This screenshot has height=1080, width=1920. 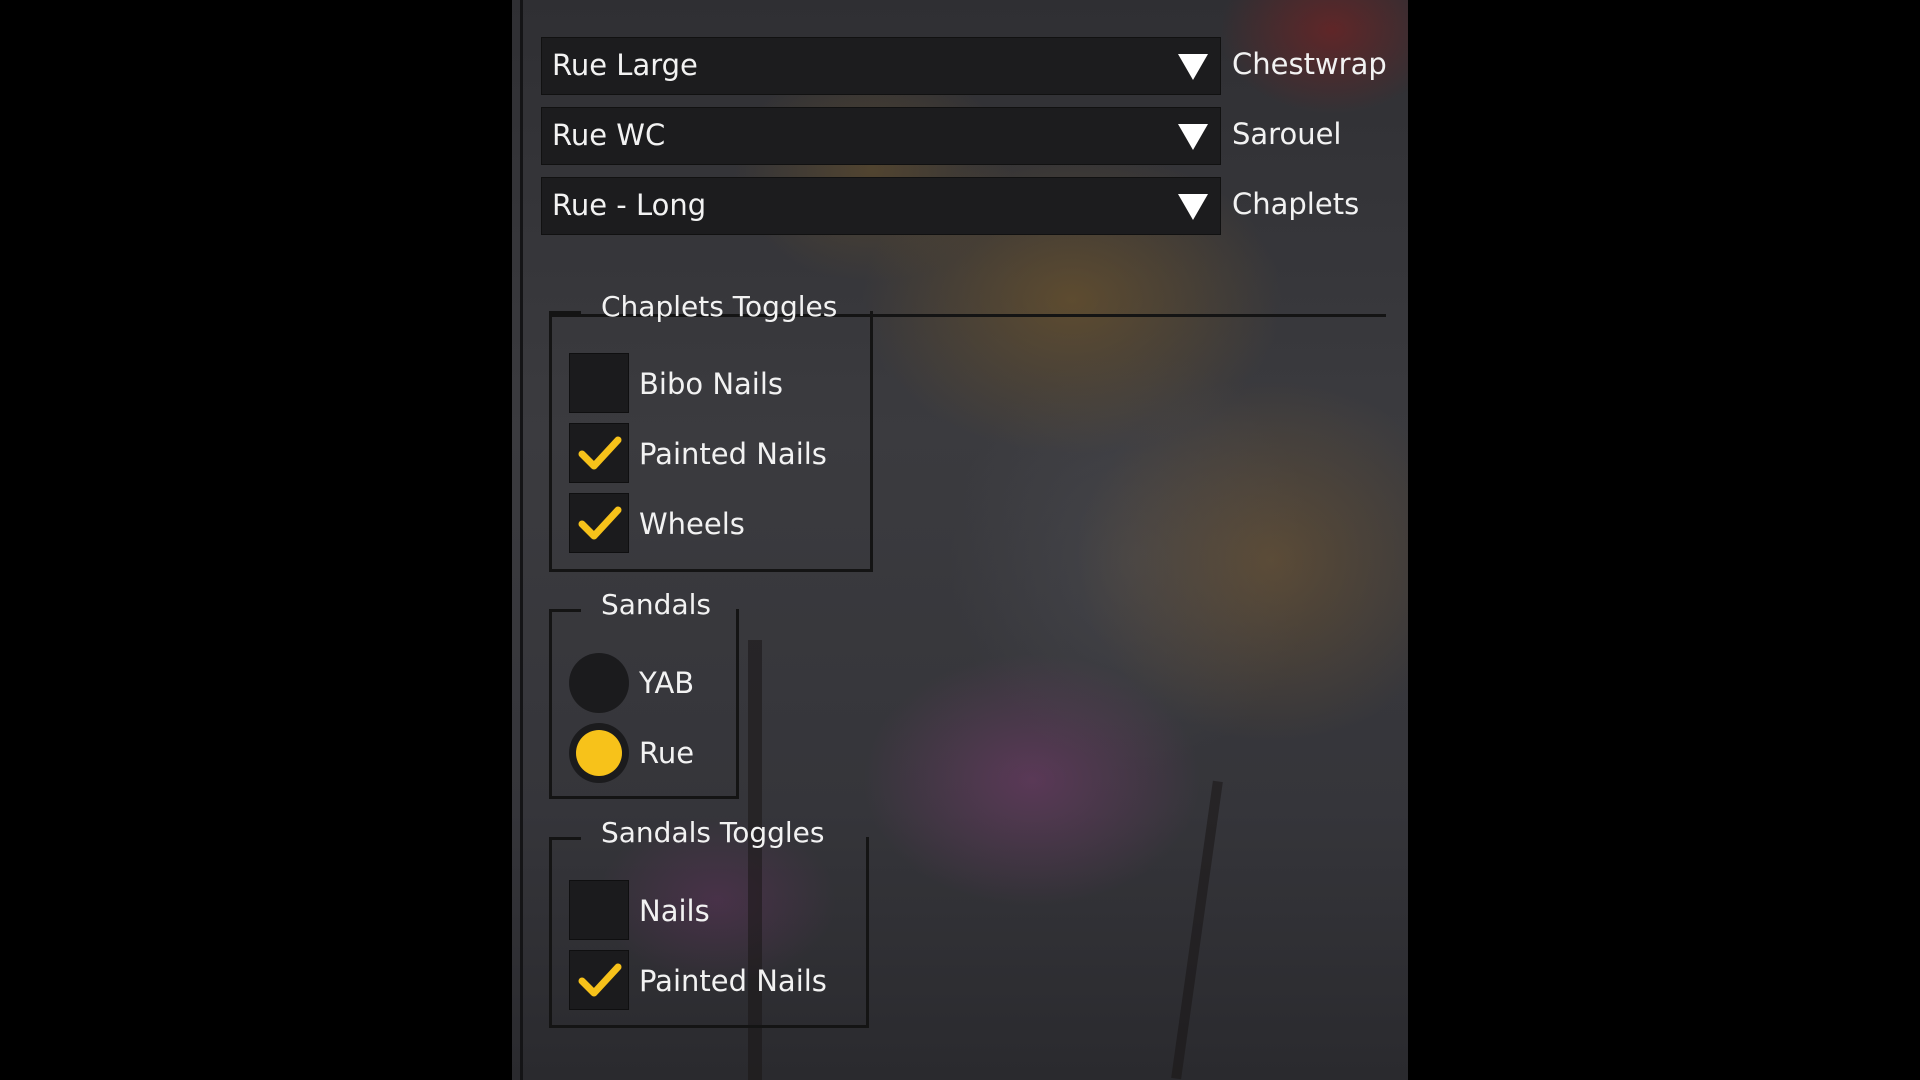 I want to click on wheels-checkbox, so click(x=599, y=523).